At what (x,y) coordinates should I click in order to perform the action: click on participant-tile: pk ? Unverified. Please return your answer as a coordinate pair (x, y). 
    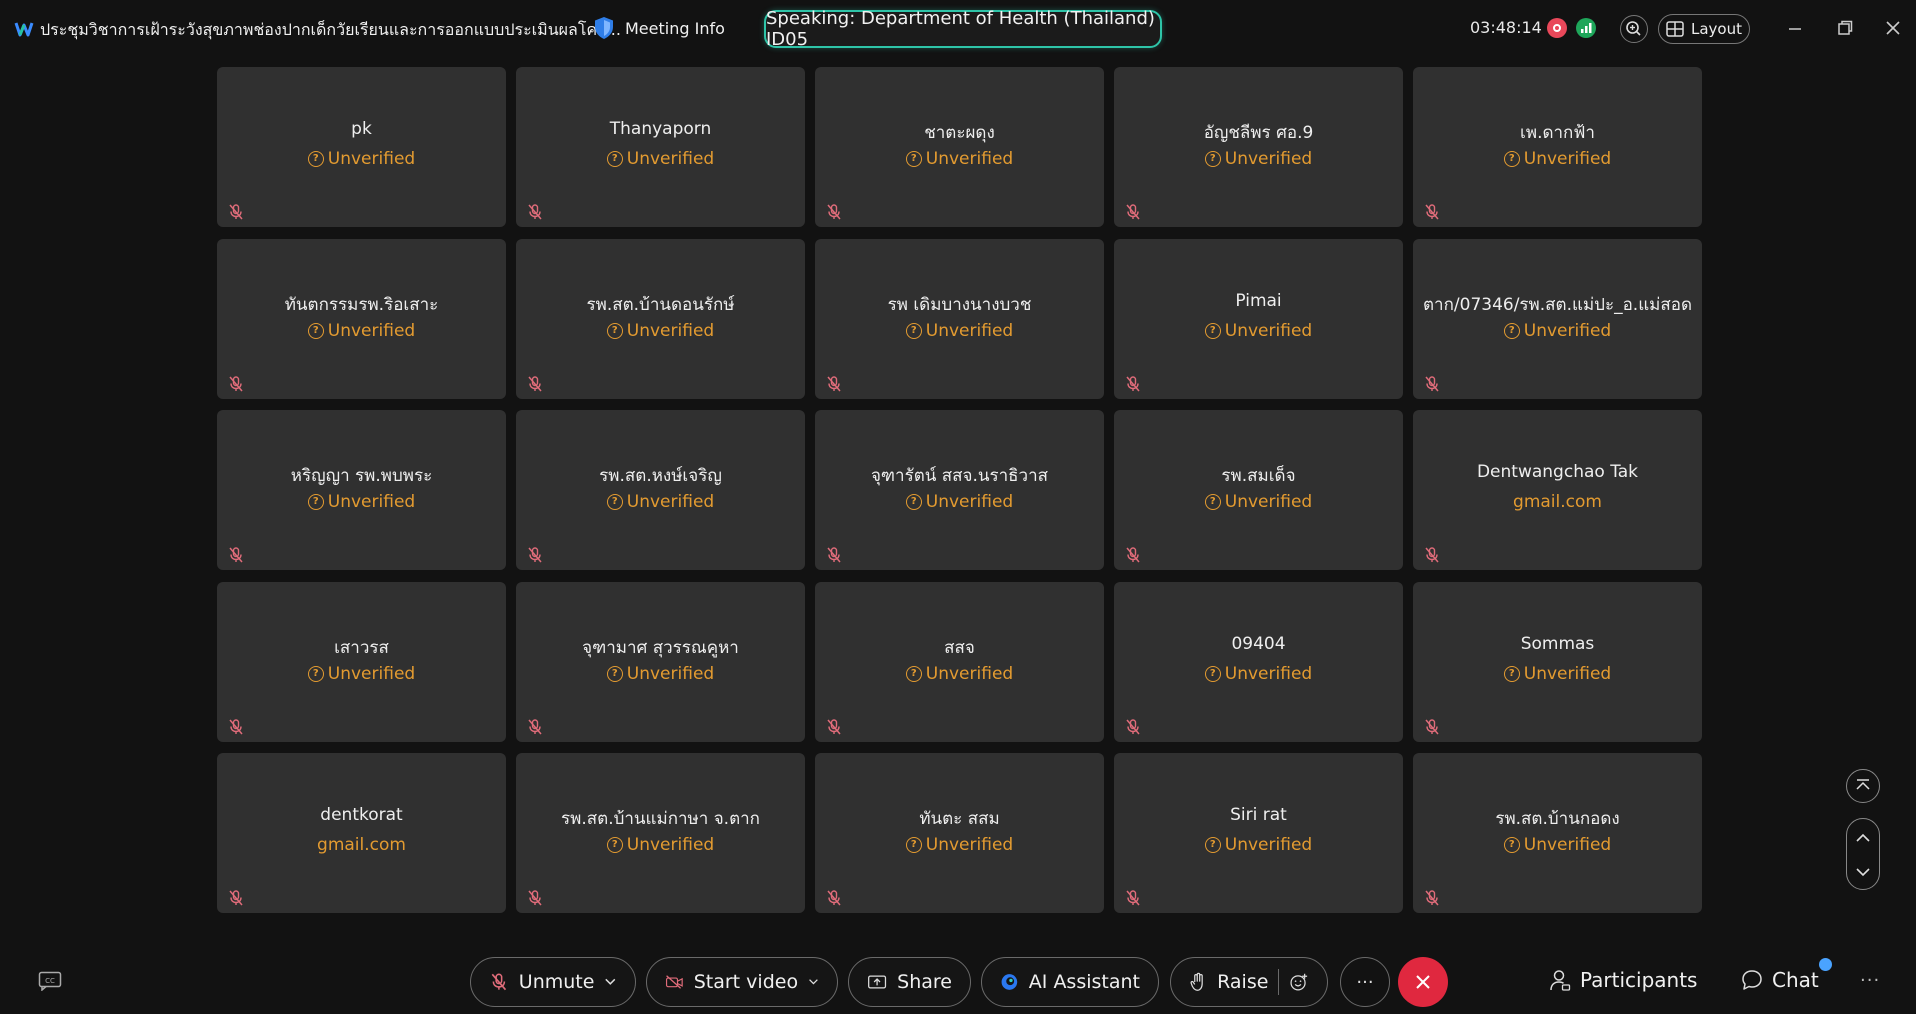
    Looking at the image, I should click on (361, 147).